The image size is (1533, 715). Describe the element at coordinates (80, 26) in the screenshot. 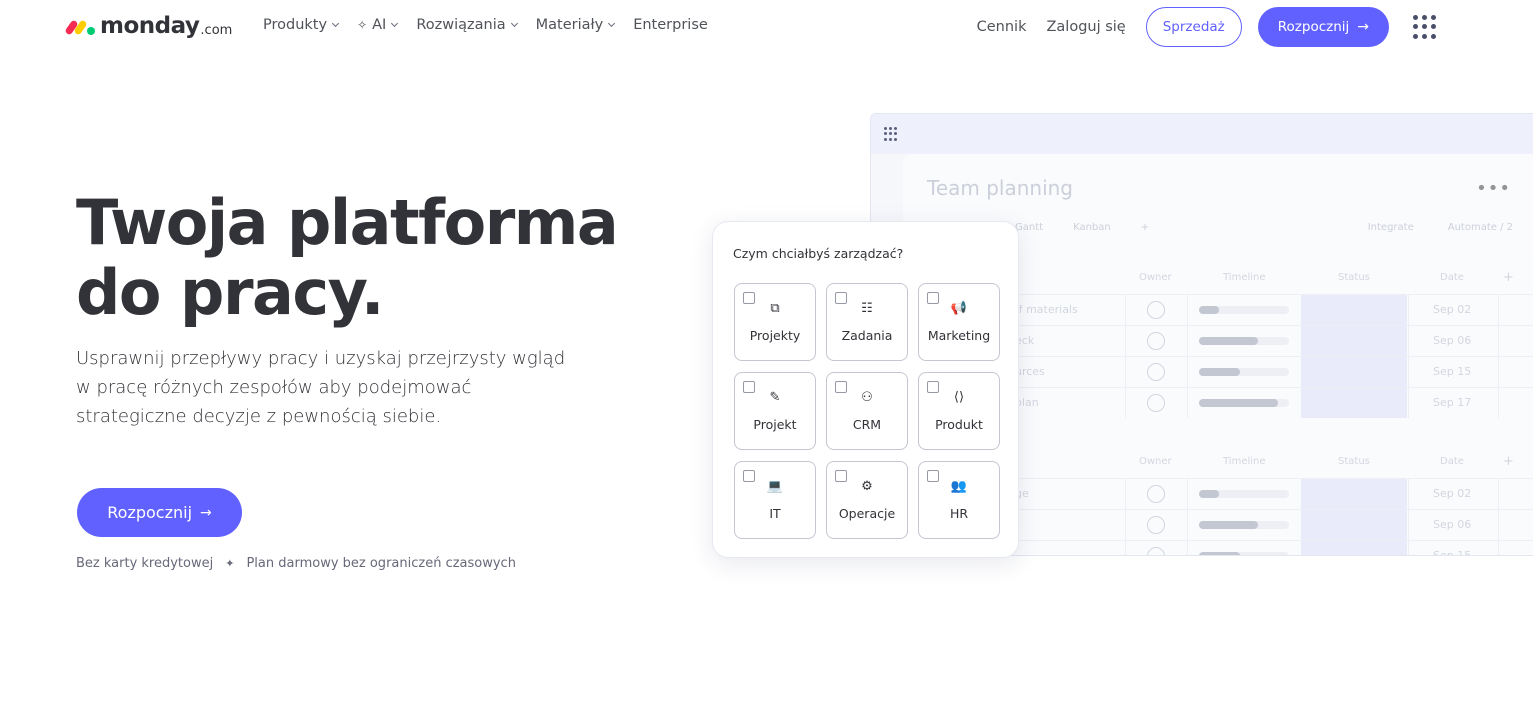

I see `monday-logo-mark-icon` at that location.